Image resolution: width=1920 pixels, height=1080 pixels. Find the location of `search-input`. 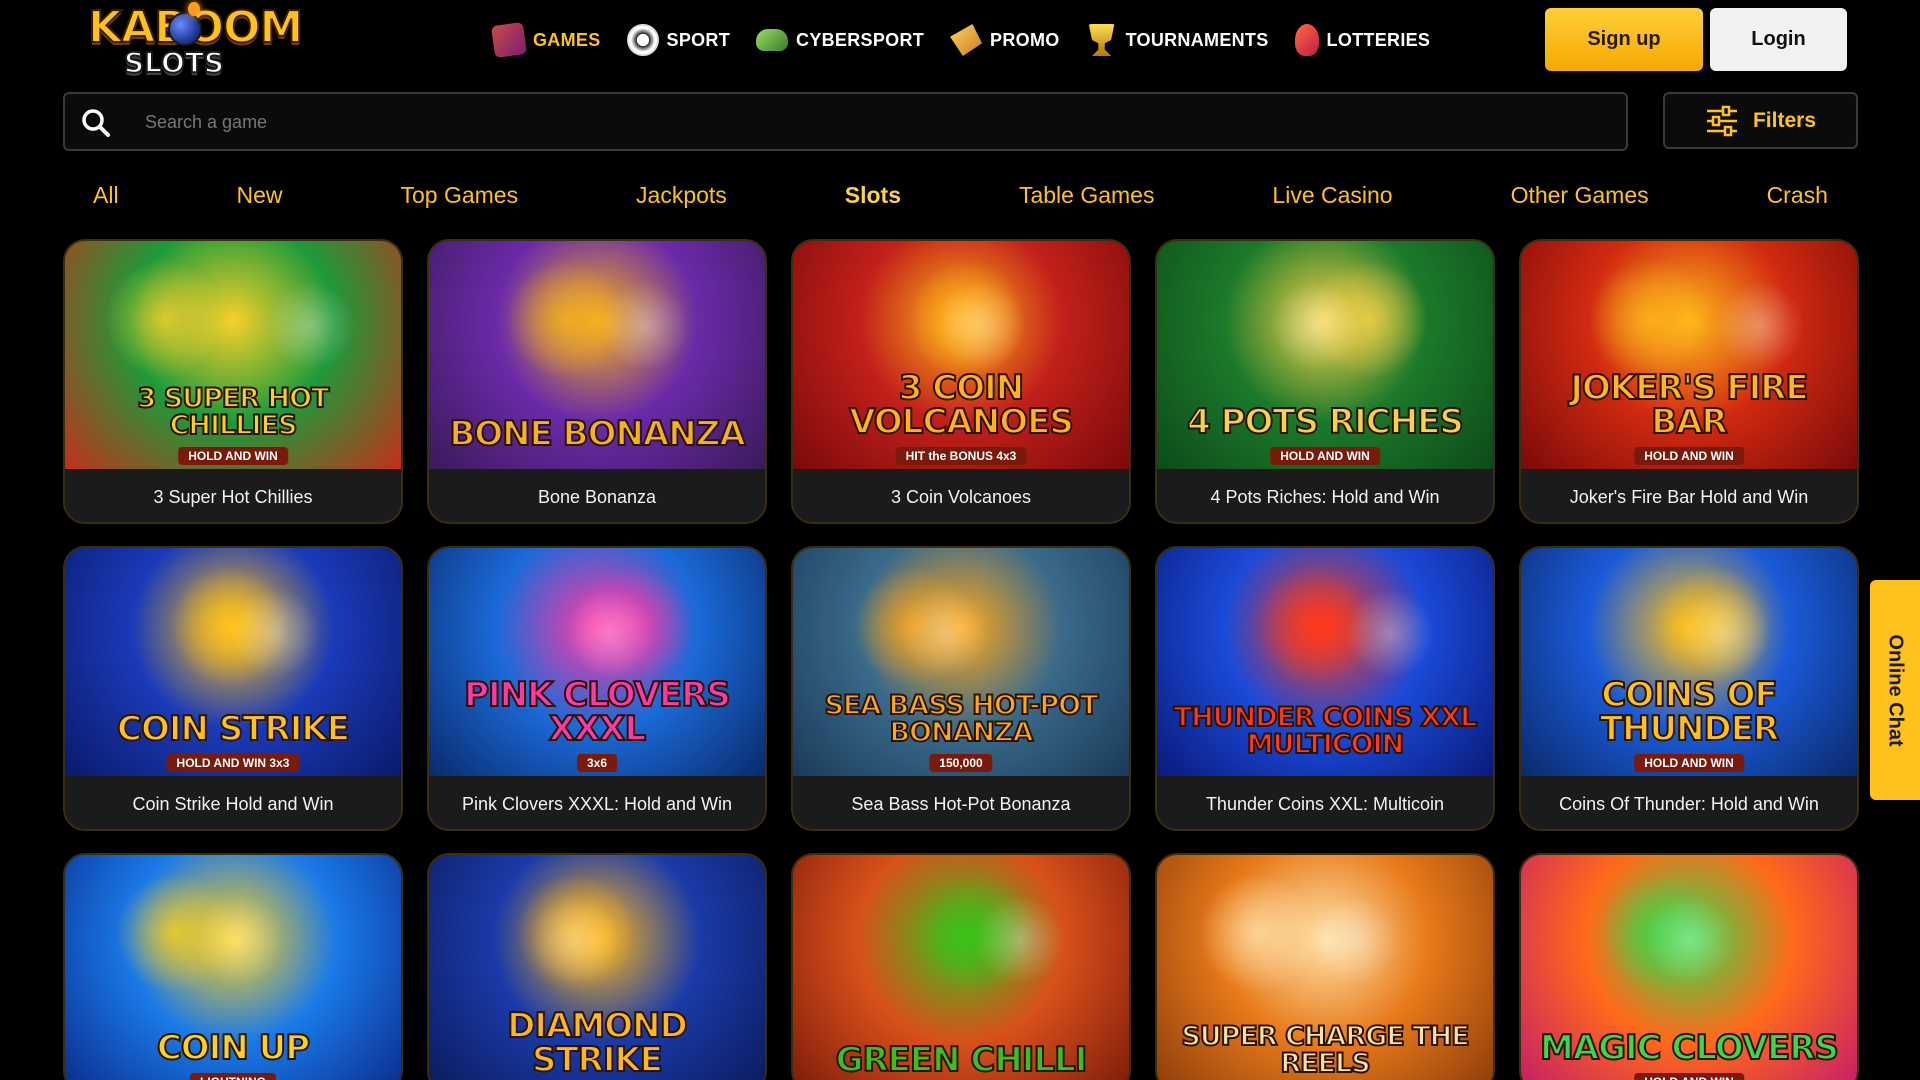

search-input is located at coordinates (875, 122).